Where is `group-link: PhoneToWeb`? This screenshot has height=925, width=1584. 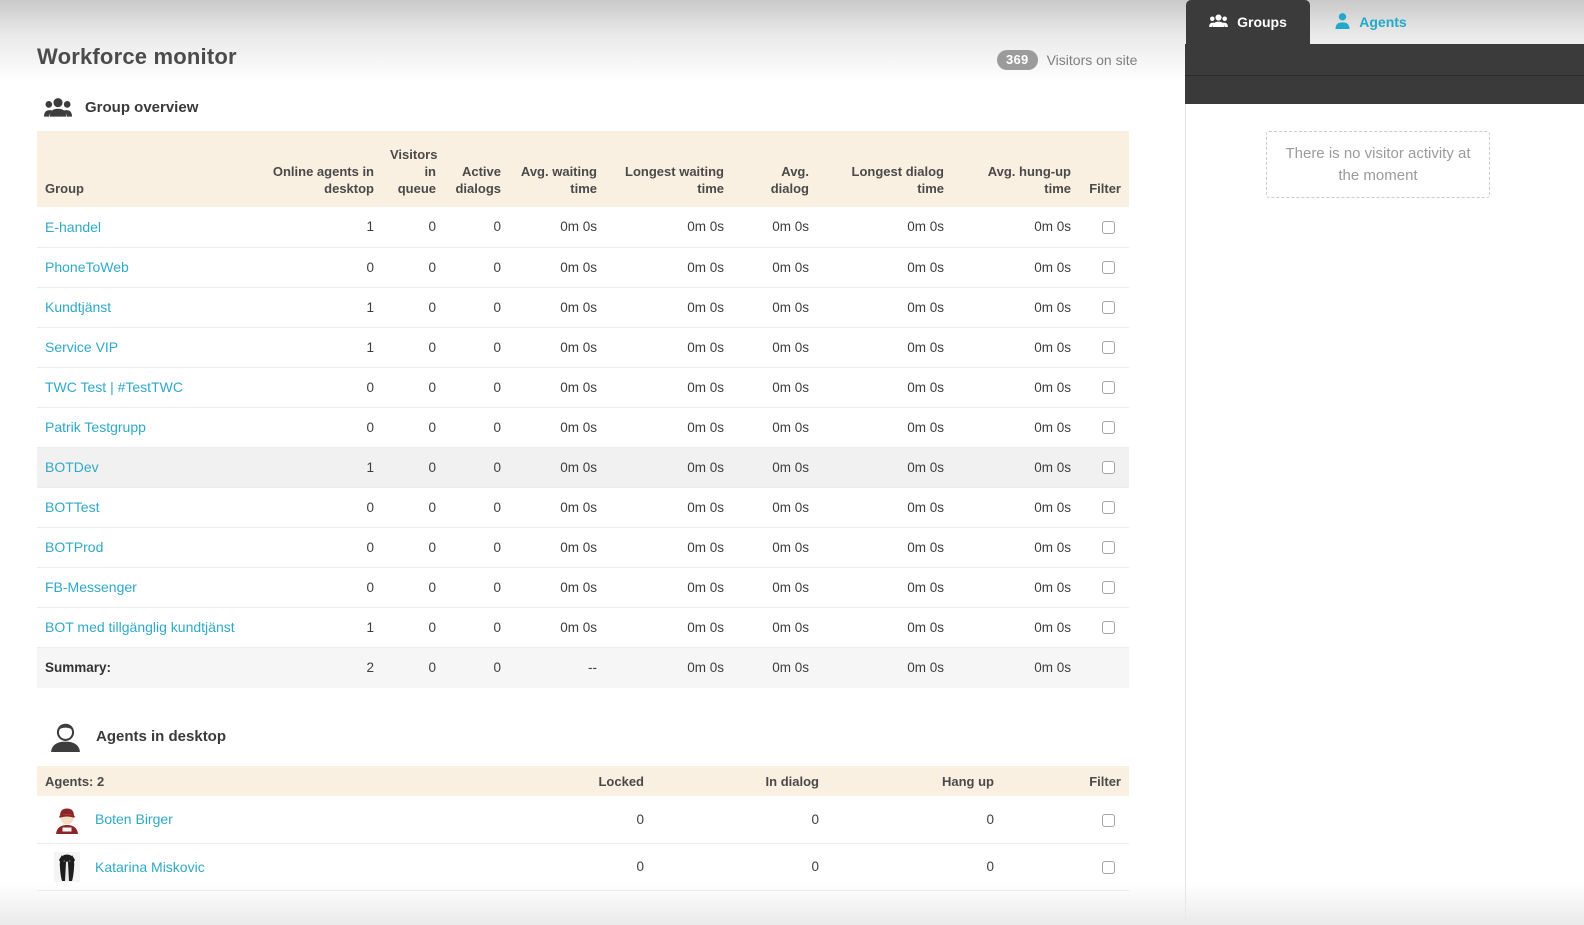 group-link: PhoneToWeb is located at coordinates (87, 267).